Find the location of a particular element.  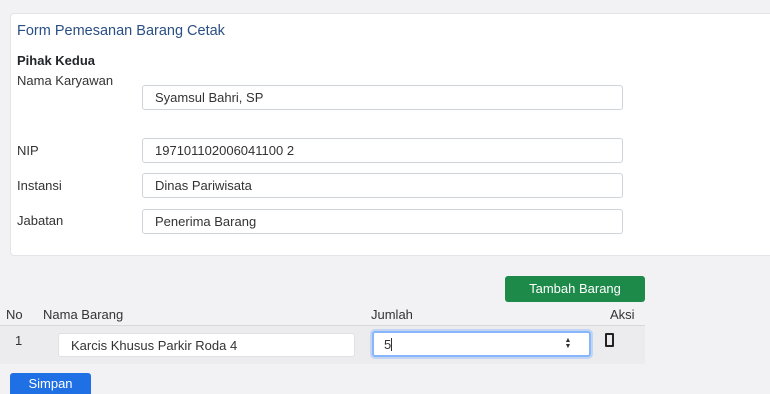

label-nip: NIP is located at coordinates (28, 150).